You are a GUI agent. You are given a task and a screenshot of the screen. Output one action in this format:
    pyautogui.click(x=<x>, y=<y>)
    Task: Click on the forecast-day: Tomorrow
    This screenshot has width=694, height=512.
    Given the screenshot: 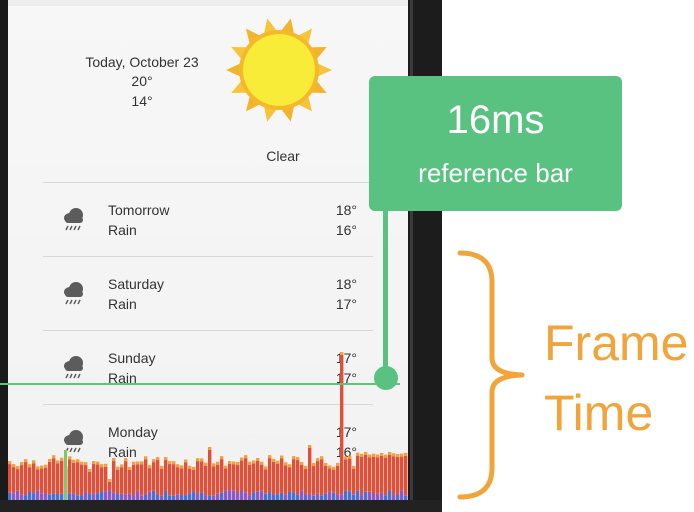 What is the action you would take?
    pyautogui.click(x=139, y=210)
    